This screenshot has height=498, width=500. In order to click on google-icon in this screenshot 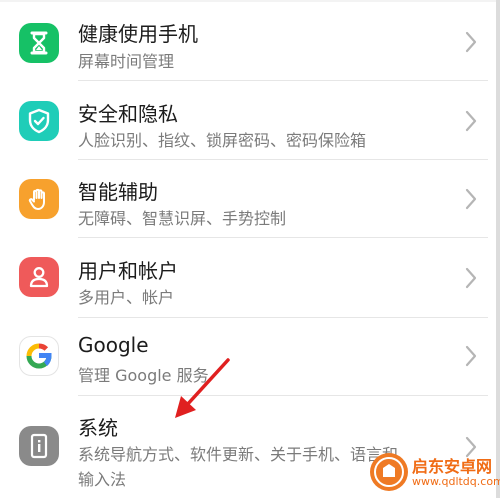, I will do `click(39, 356)`.